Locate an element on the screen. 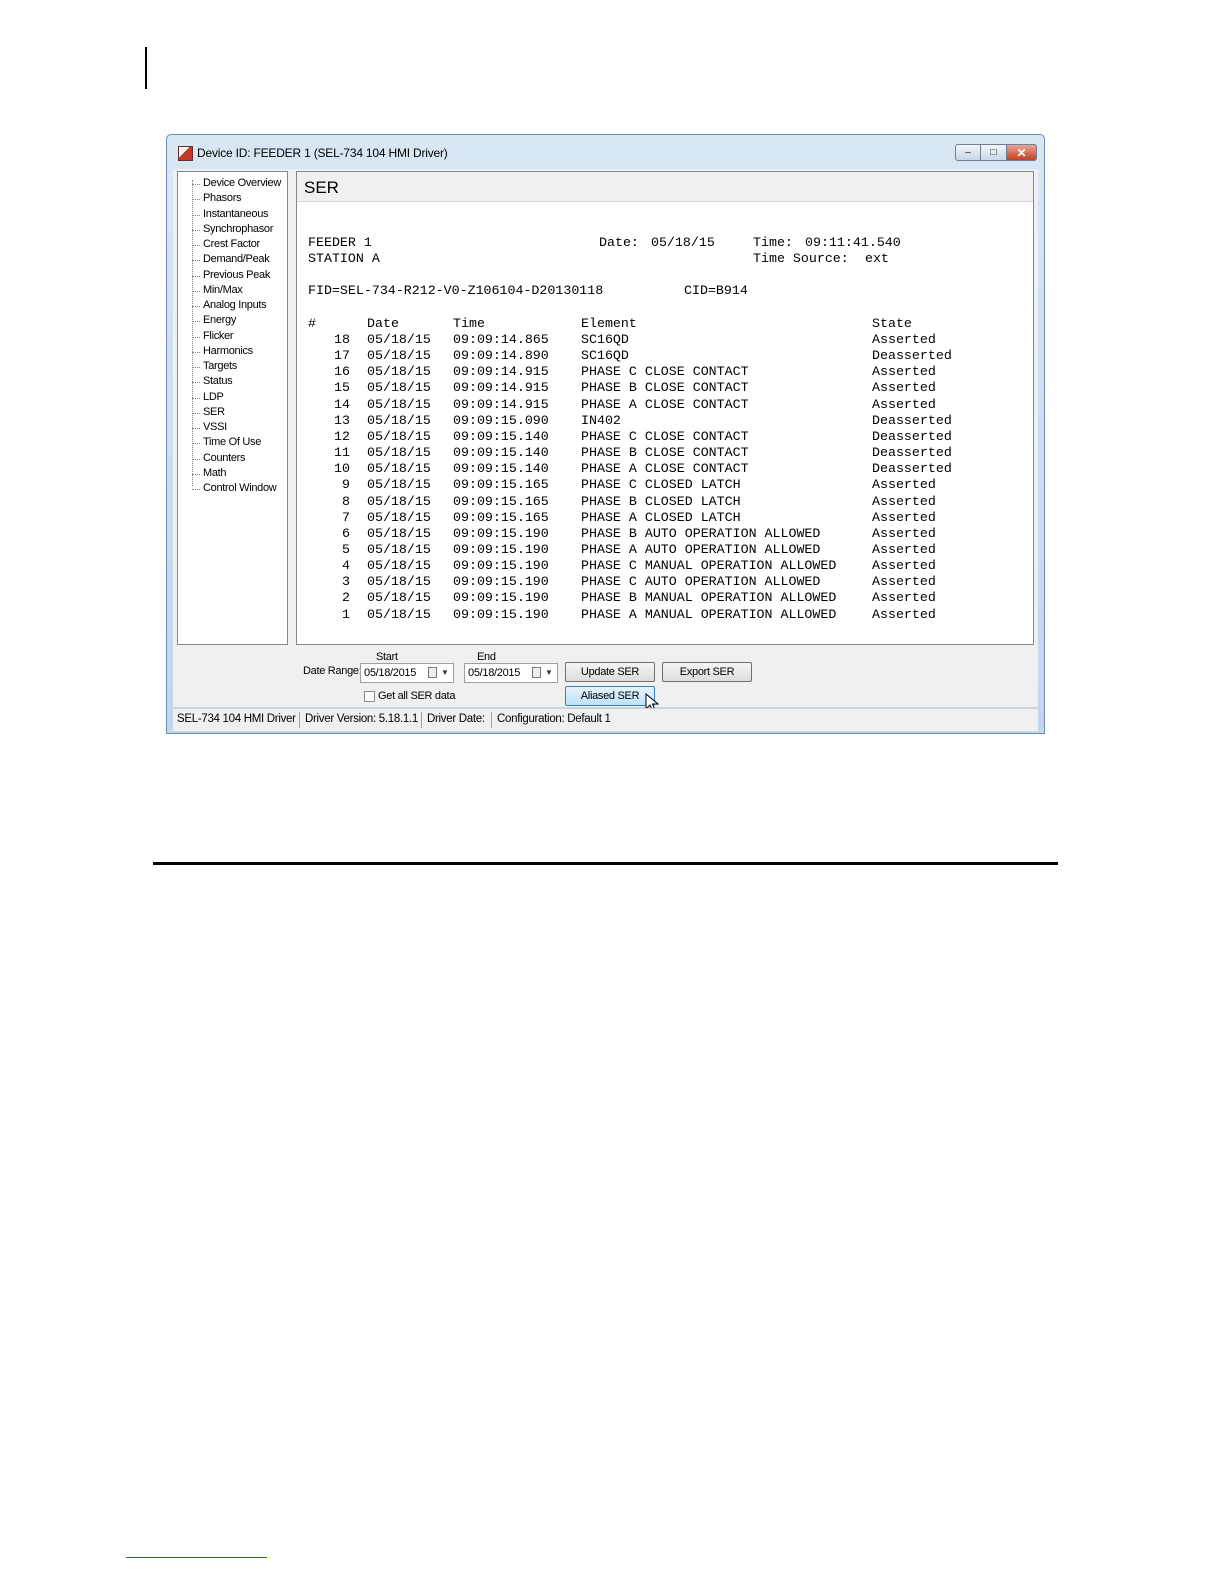 The width and height of the screenshot is (1224, 1584). tree-item-synchrophasor: Synchrophasor is located at coordinates (232, 229).